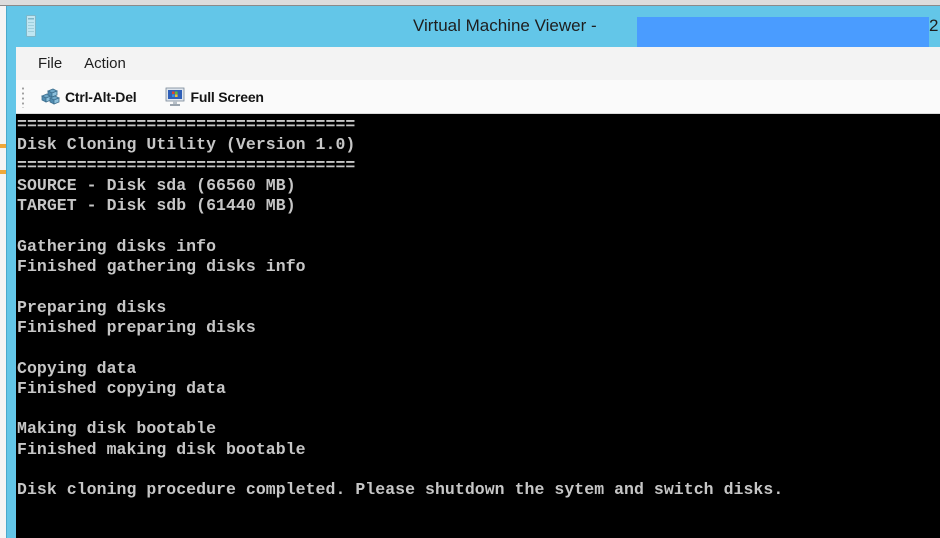 This screenshot has width=940, height=538. I want to click on redacted-title-region, so click(783, 32).